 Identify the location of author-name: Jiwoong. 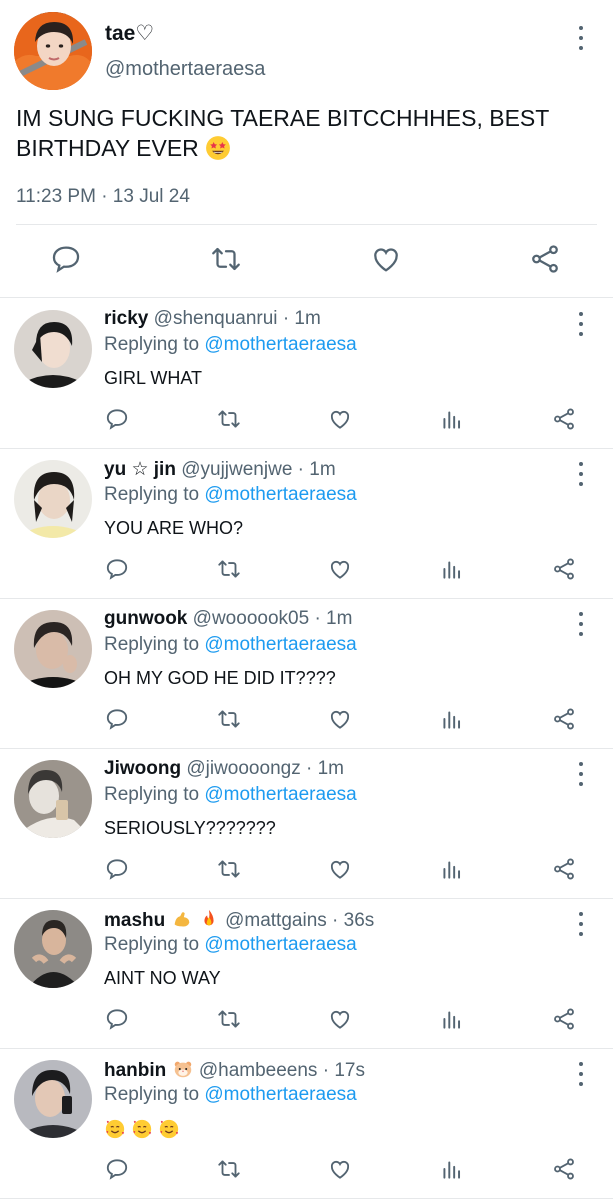
(142, 768).